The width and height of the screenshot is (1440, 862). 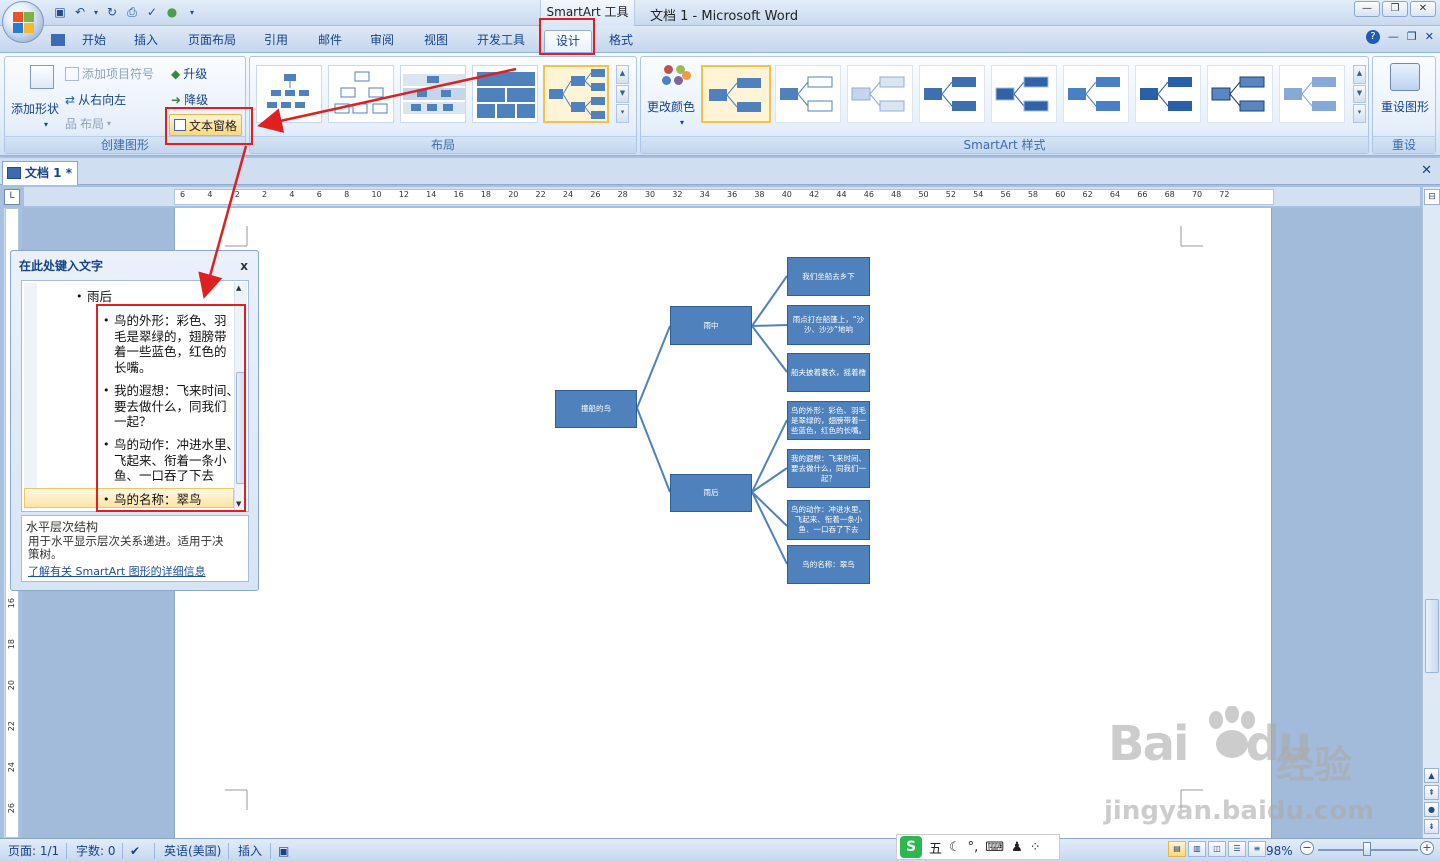 I want to click on layout-table-hierarchy, so click(x=505, y=94).